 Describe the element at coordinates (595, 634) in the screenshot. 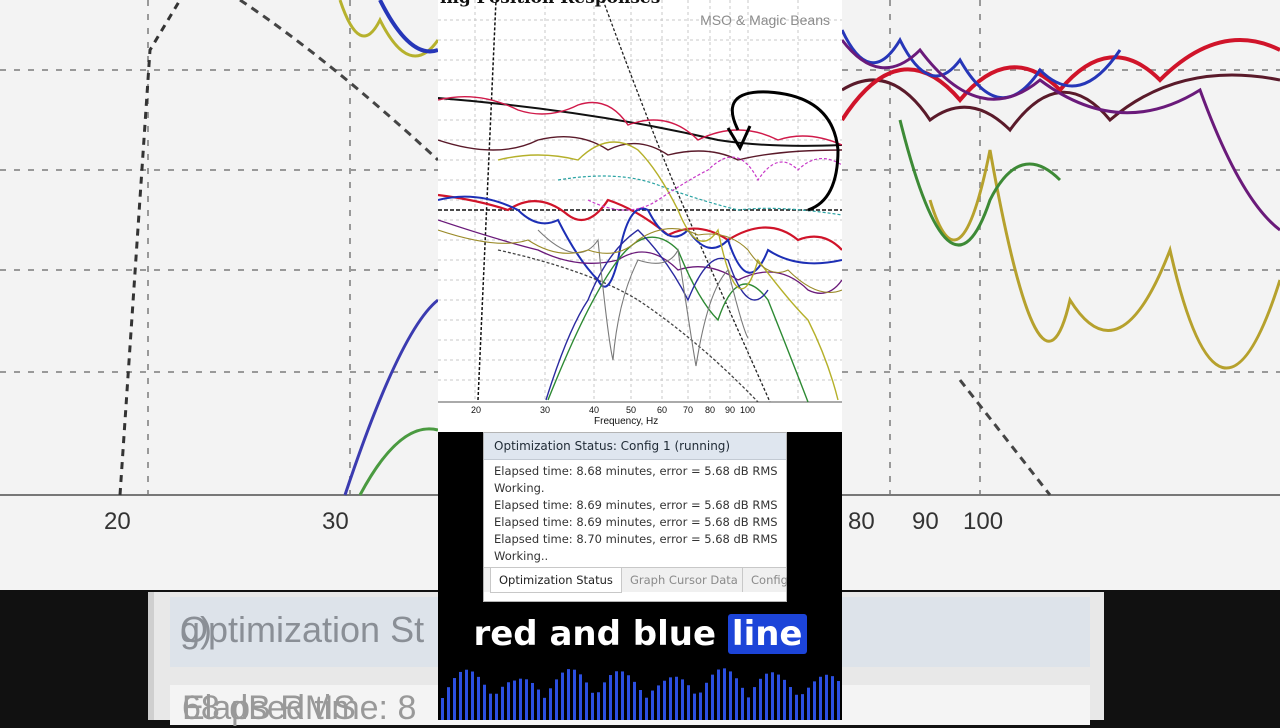

I see `caption-text: red and blue` at that location.